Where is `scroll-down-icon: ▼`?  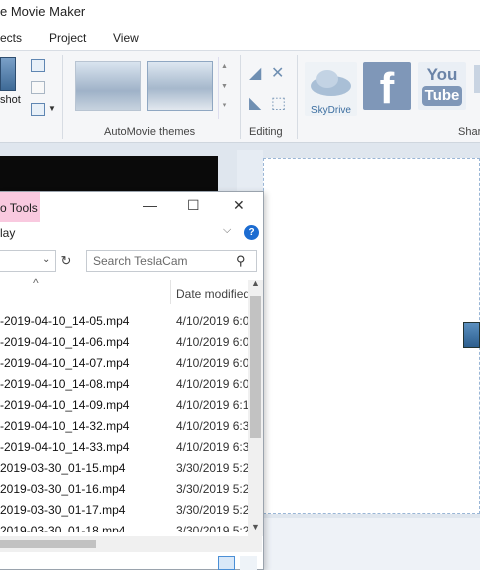 scroll-down-icon: ▼ is located at coordinates (255, 527).